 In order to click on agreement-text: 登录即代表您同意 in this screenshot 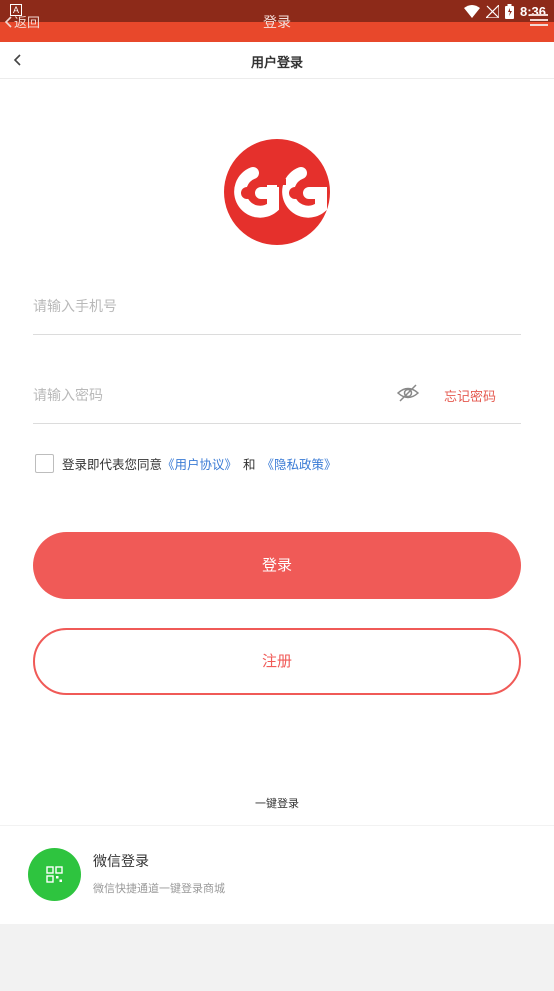, I will do `click(112, 464)`.